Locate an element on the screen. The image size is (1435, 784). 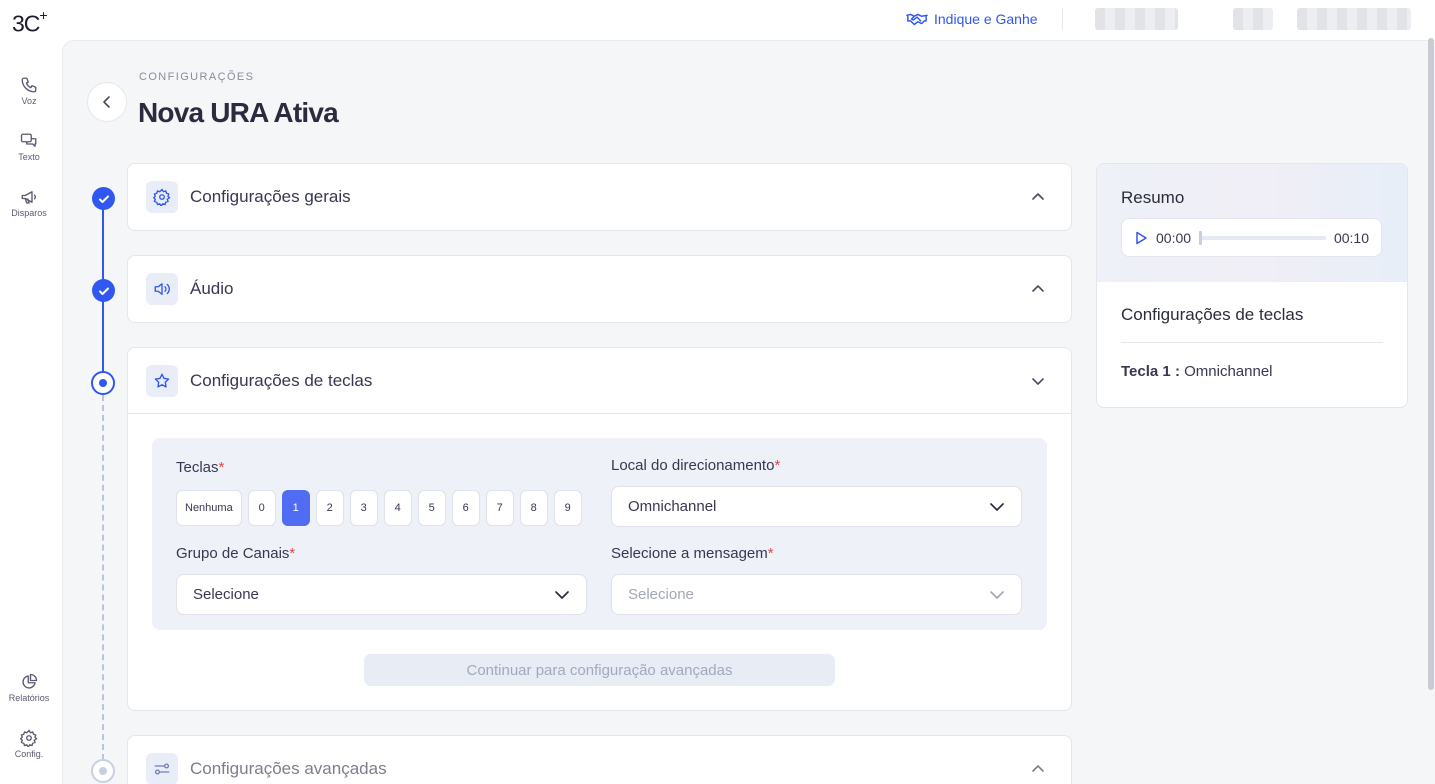
direction-select: Omnichannel is located at coordinates (816, 506).